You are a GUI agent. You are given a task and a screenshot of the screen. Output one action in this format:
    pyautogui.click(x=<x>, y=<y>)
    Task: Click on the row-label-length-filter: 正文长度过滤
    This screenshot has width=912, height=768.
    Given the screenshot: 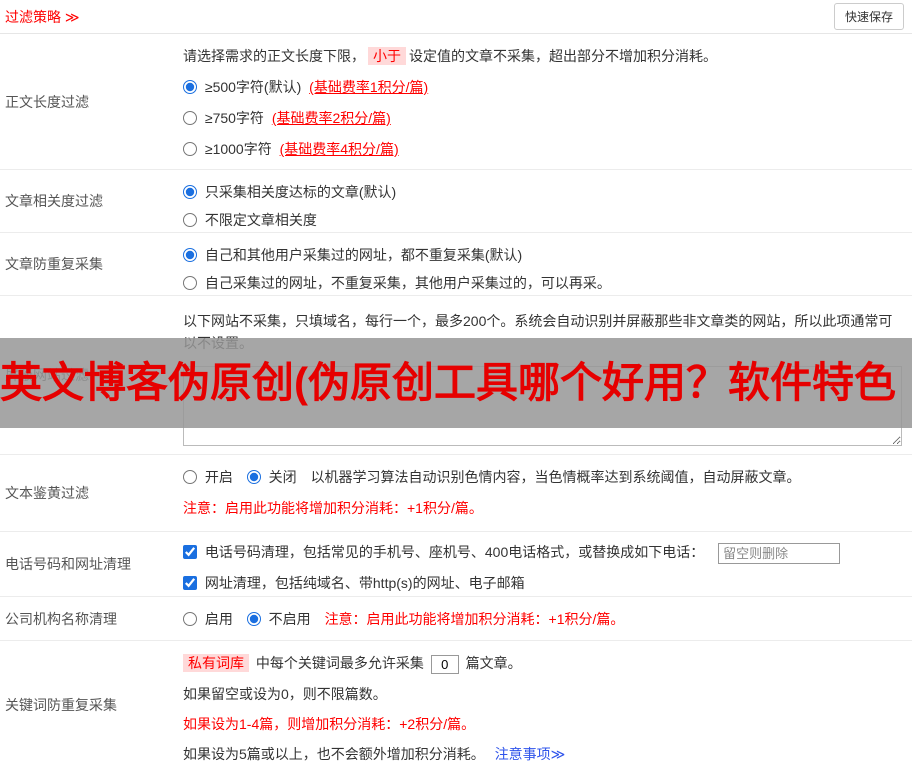 What is the action you would take?
    pyautogui.click(x=47, y=101)
    